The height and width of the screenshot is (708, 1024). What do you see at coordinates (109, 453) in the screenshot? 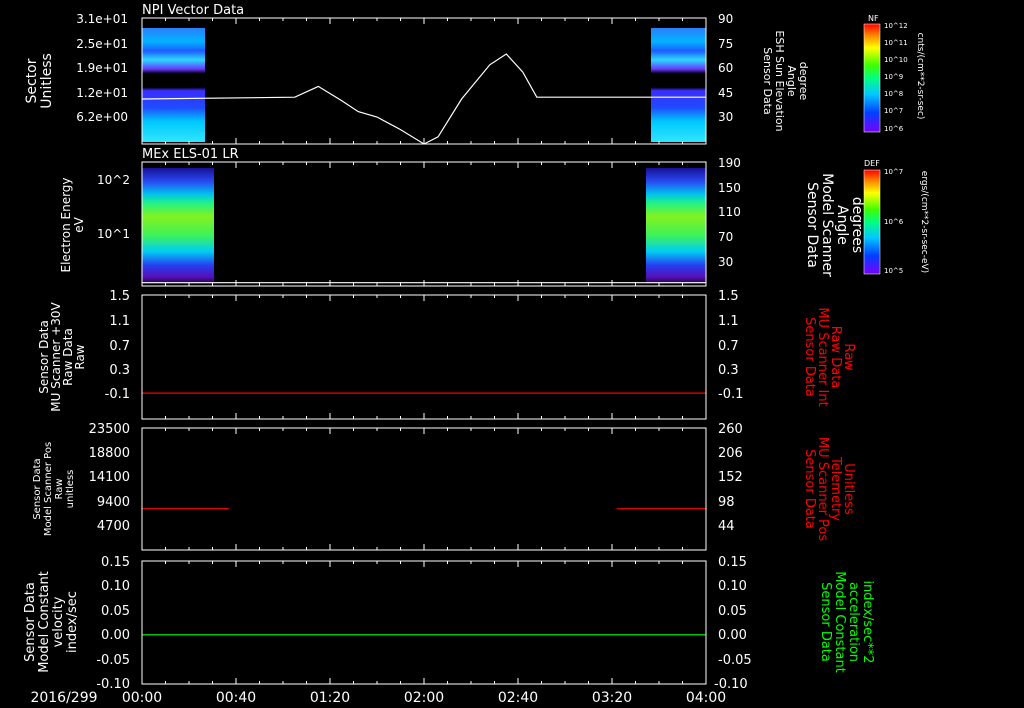
I see `panel-4-left-tick: 18800` at bounding box center [109, 453].